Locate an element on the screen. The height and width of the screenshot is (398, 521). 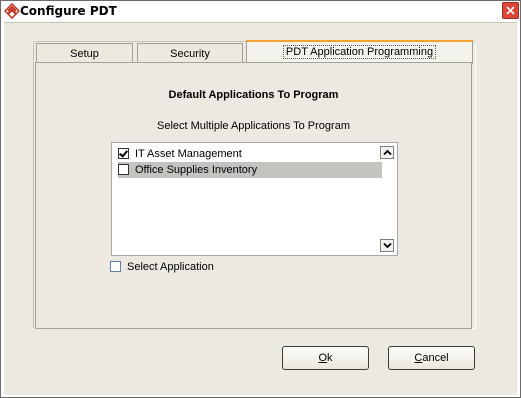
ok-mnemonic: O is located at coordinates (323, 358).